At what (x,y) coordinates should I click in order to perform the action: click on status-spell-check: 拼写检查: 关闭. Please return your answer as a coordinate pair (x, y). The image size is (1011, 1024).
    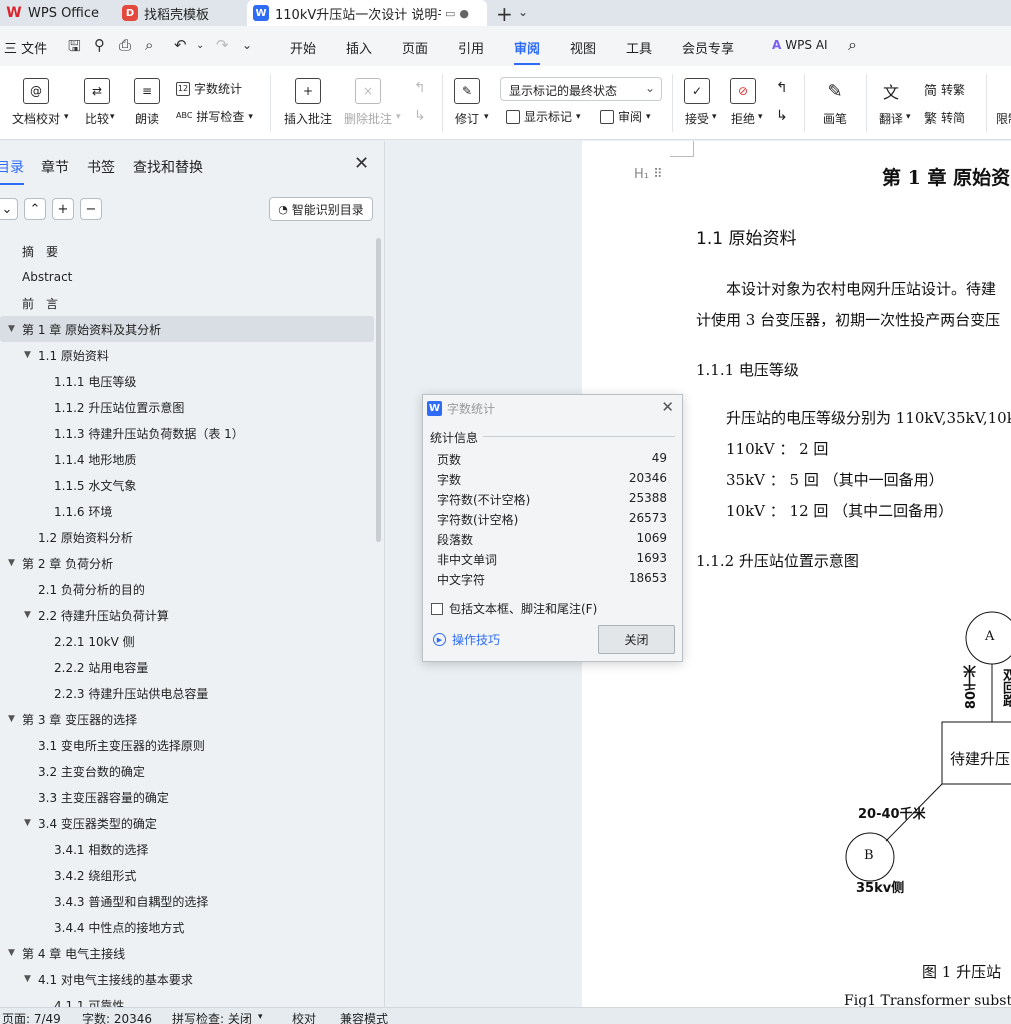
    Looking at the image, I should click on (212, 1017).